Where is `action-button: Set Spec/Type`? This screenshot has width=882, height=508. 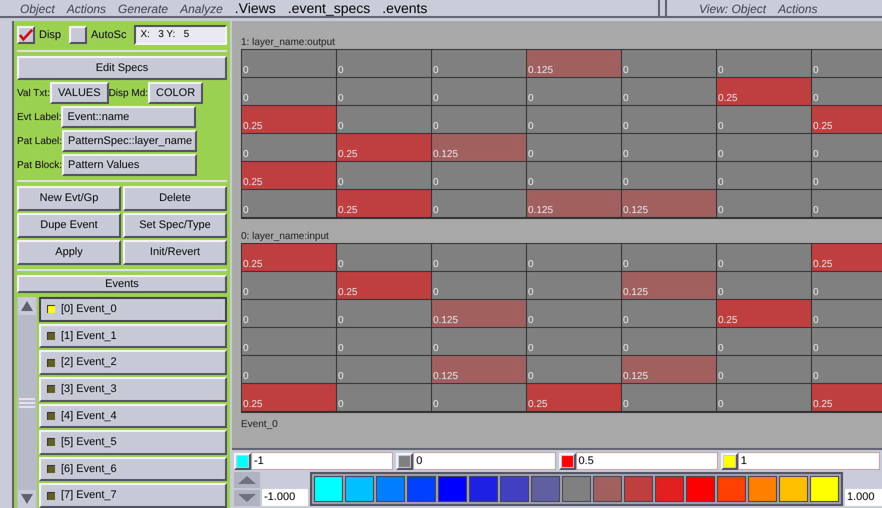
action-button: Set Spec/Type is located at coordinates (175, 225).